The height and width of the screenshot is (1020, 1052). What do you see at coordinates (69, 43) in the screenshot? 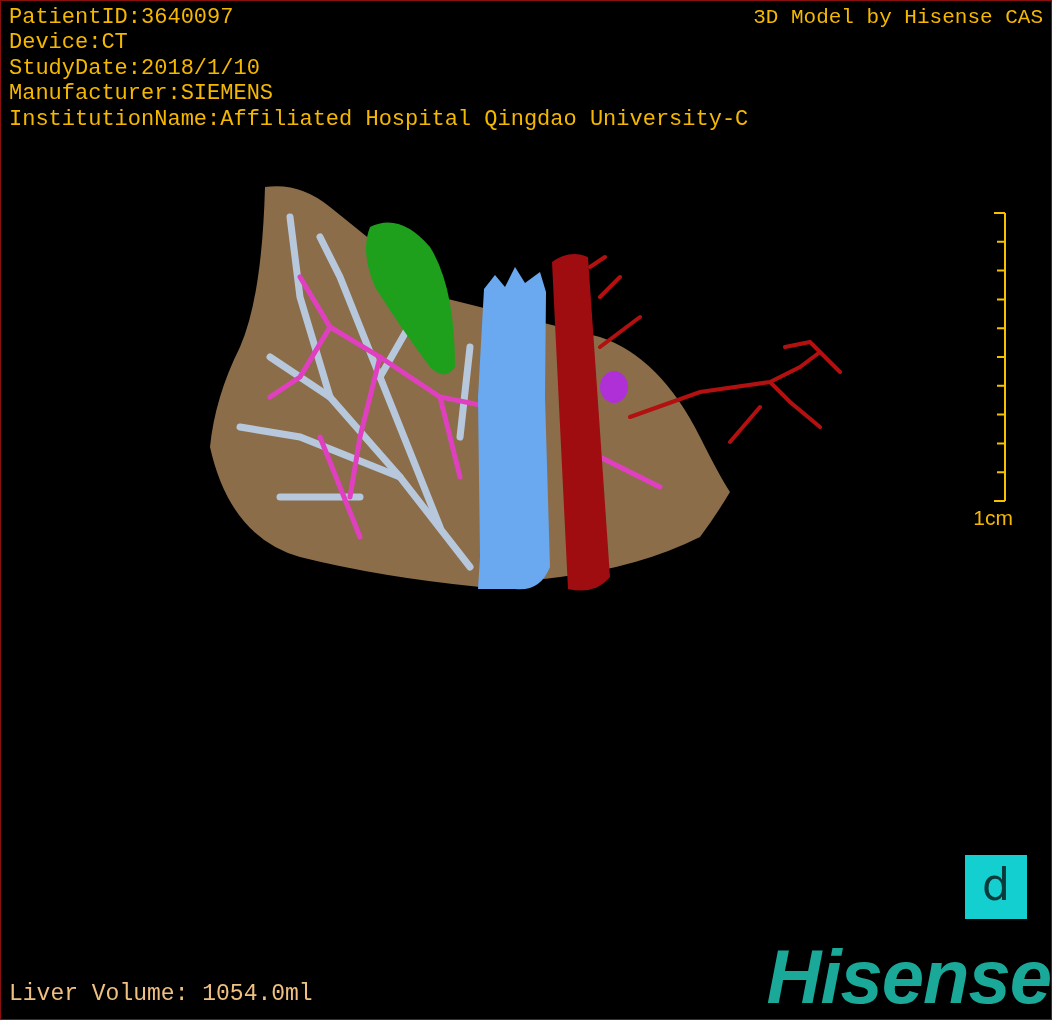
I see `study-info-line: Device:CT` at bounding box center [69, 43].